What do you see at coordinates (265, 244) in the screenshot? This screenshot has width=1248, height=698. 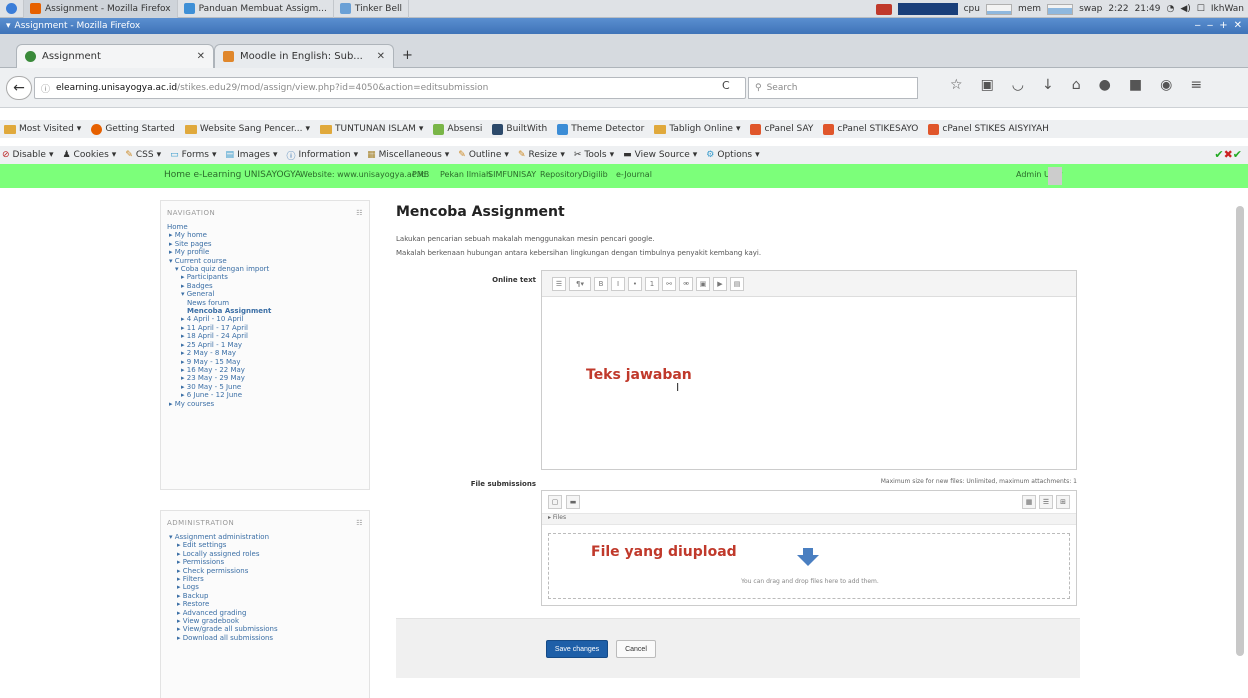 I see `nav-tree-item: ▸ Site pages` at bounding box center [265, 244].